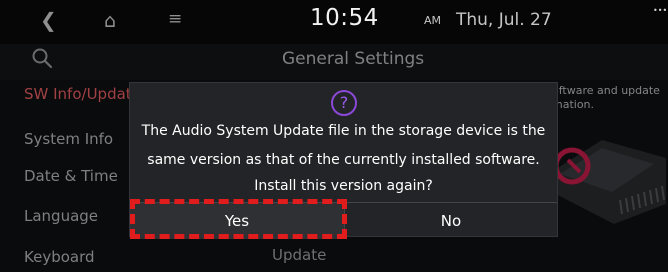 This screenshot has width=668, height=276. Describe the element at coordinates (343, 186) in the screenshot. I see `dialog-message-line3: Install this version again?` at that location.